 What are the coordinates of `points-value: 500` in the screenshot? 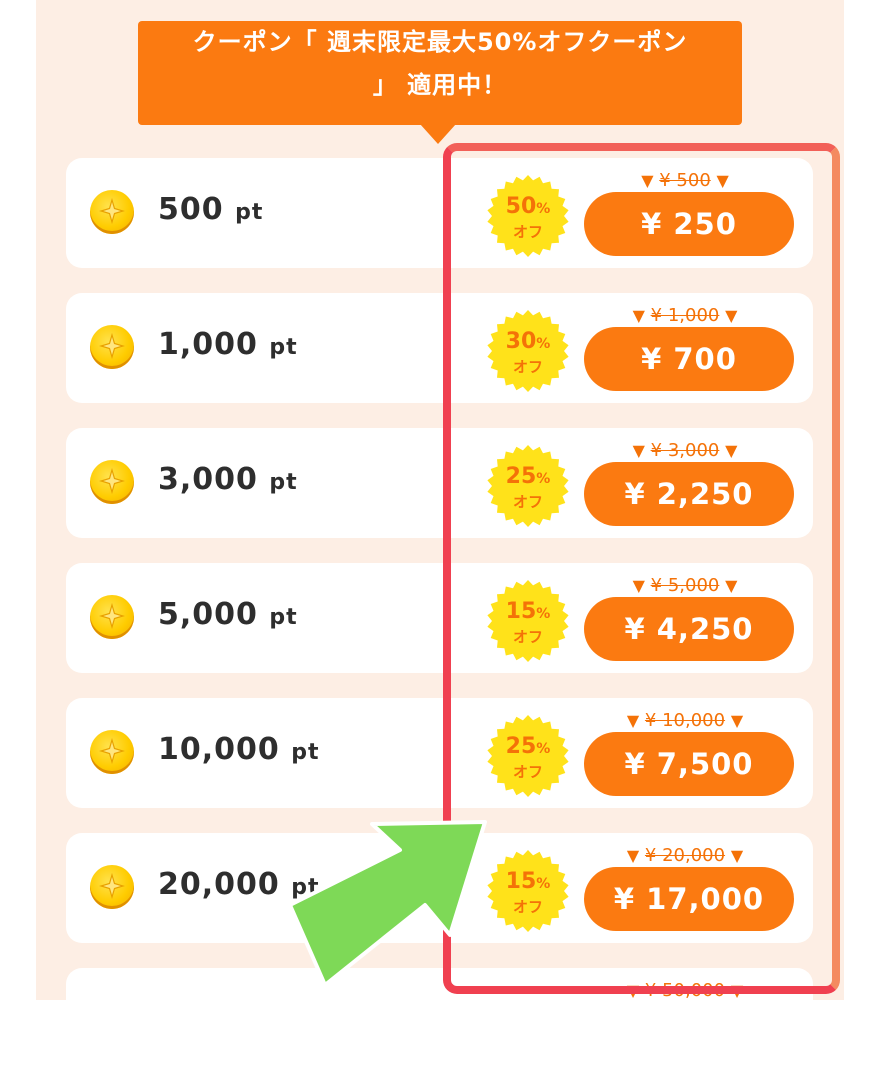 It's located at (197, 209).